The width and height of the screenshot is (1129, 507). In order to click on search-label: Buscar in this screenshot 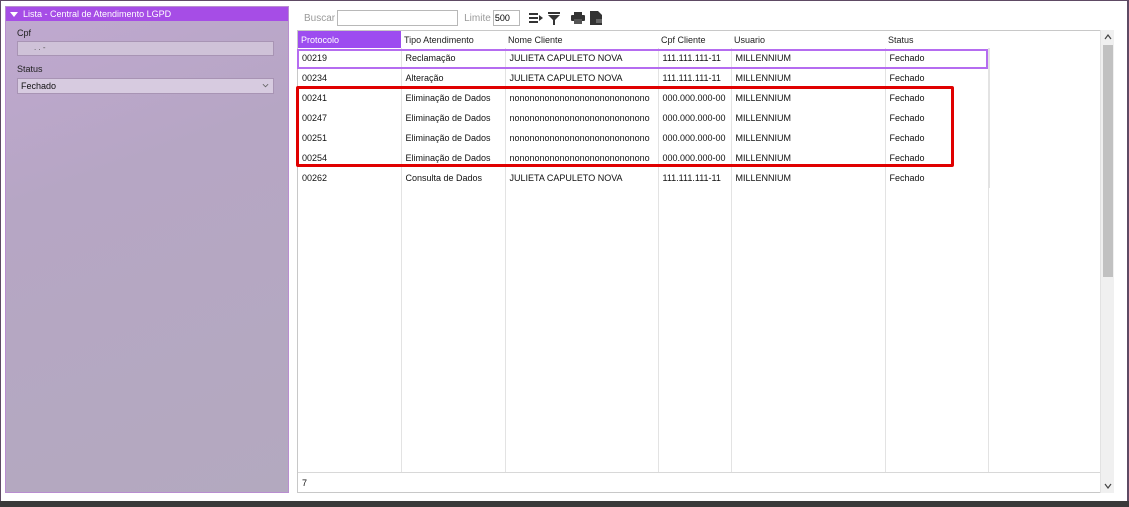, I will do `click(320, 18)`.